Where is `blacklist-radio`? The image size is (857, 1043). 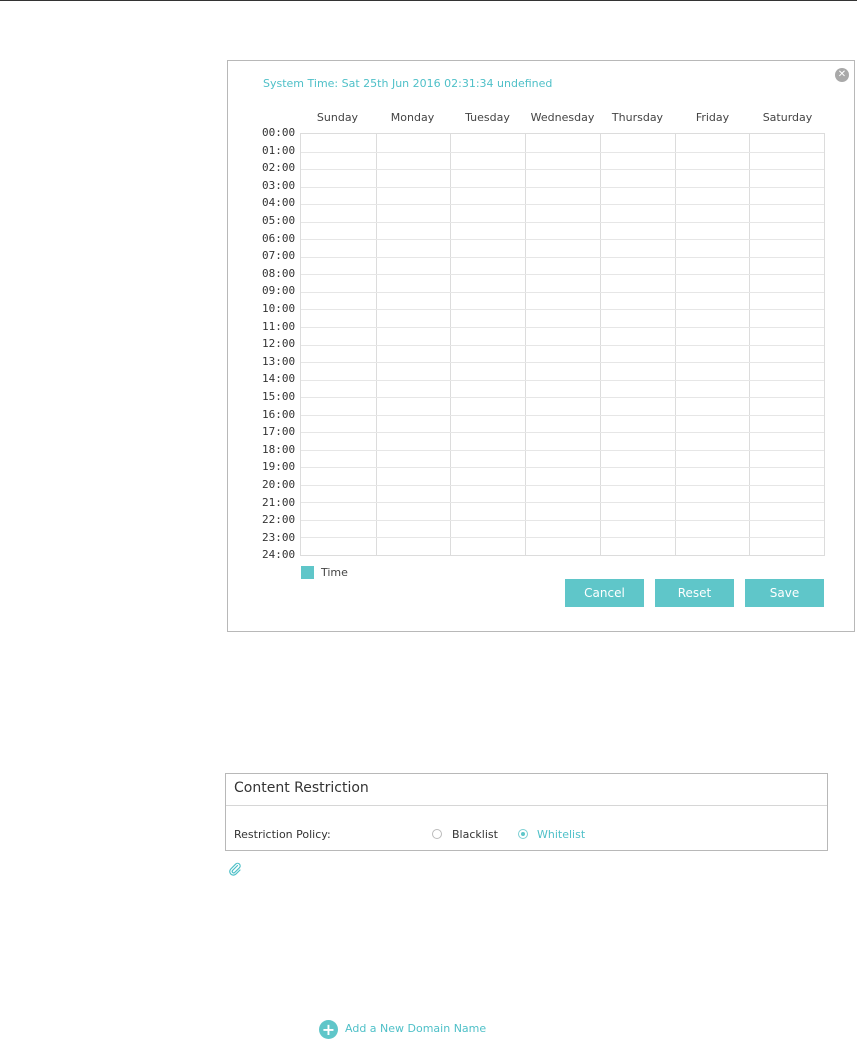 blacklist-radio is located at coordinates (437, 834).